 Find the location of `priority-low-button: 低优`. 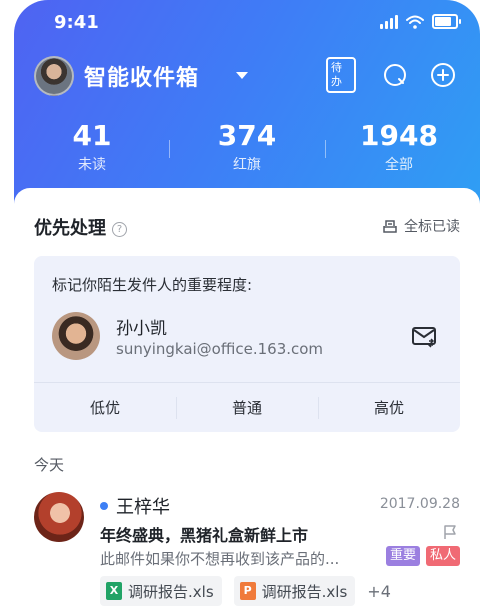

priority-low-button: 低优 is located at coordinates (105, 408).